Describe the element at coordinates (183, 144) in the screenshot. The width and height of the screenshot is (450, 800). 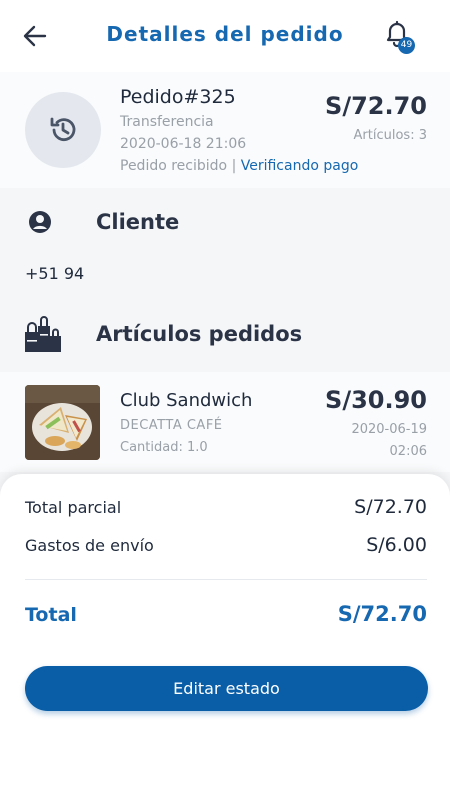
I see `order-datetime: 2020-06-18 21:06` at that location.